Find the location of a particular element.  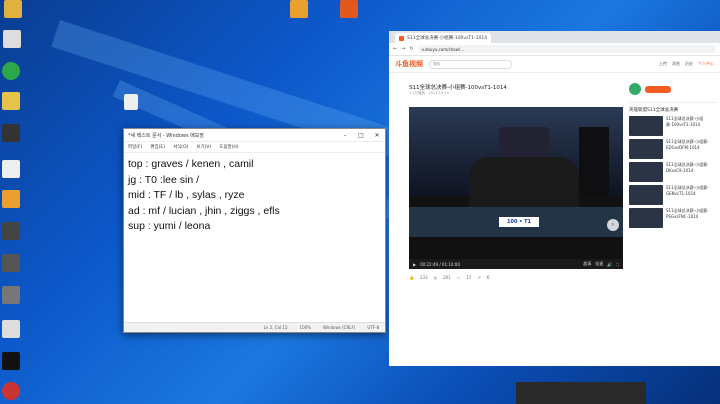

folder-icon is located at coordinates (11, 101).